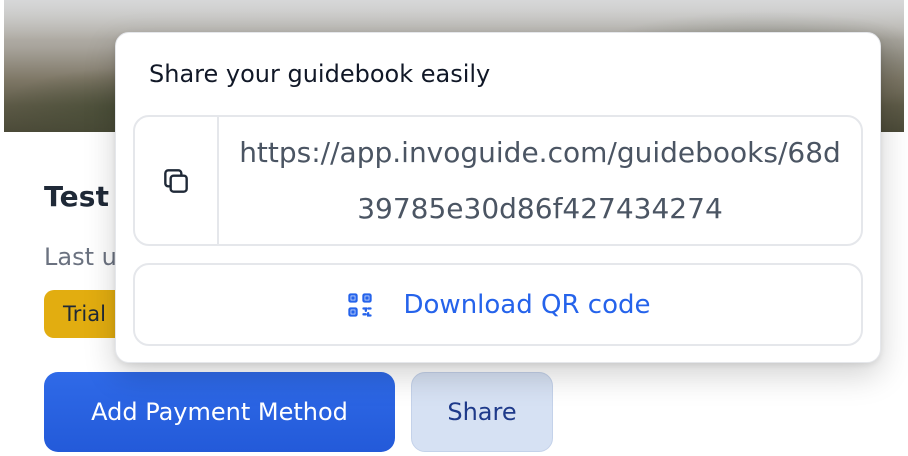 This screenshot has width=908, height=456. I want to click on share-button: Share, so click(482, 412).